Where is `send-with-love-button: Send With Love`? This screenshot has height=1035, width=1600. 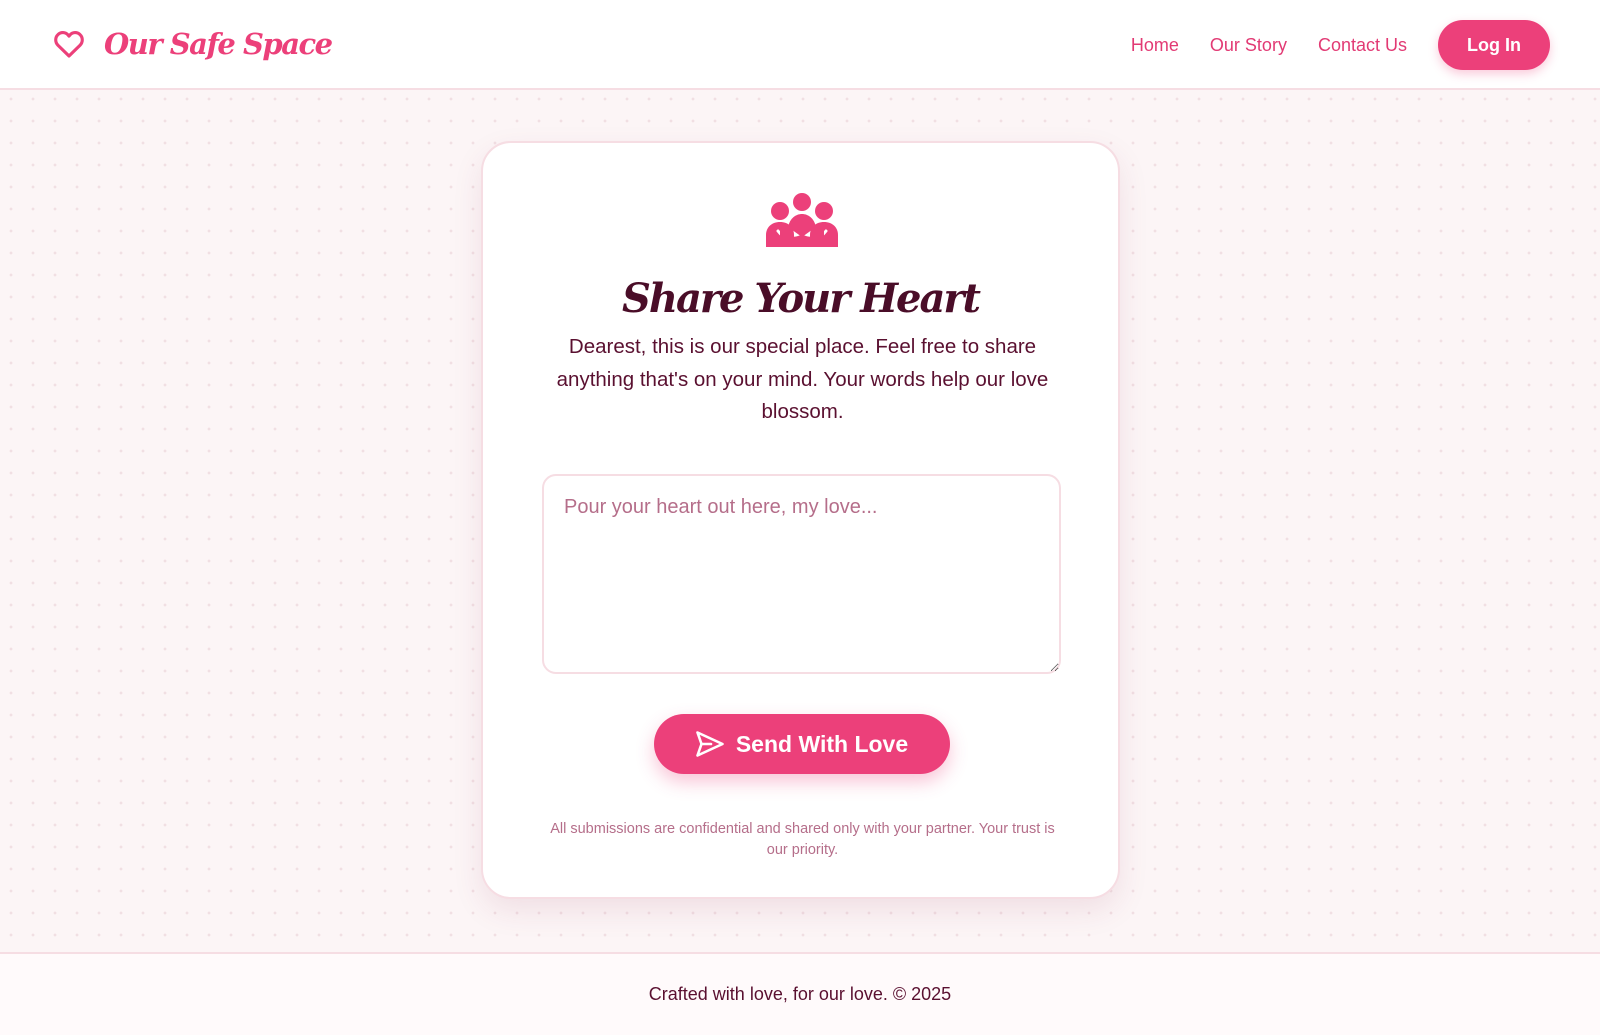 send-with-love-button: Send With Love is located at coordinates (802, 744).